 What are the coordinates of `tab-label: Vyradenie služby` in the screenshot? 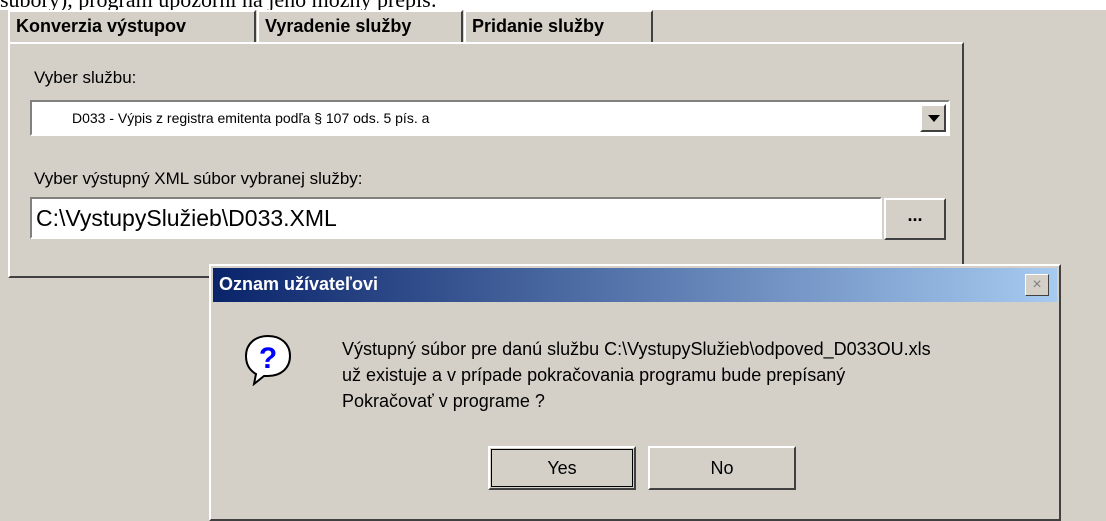 It's located at (338, 26).